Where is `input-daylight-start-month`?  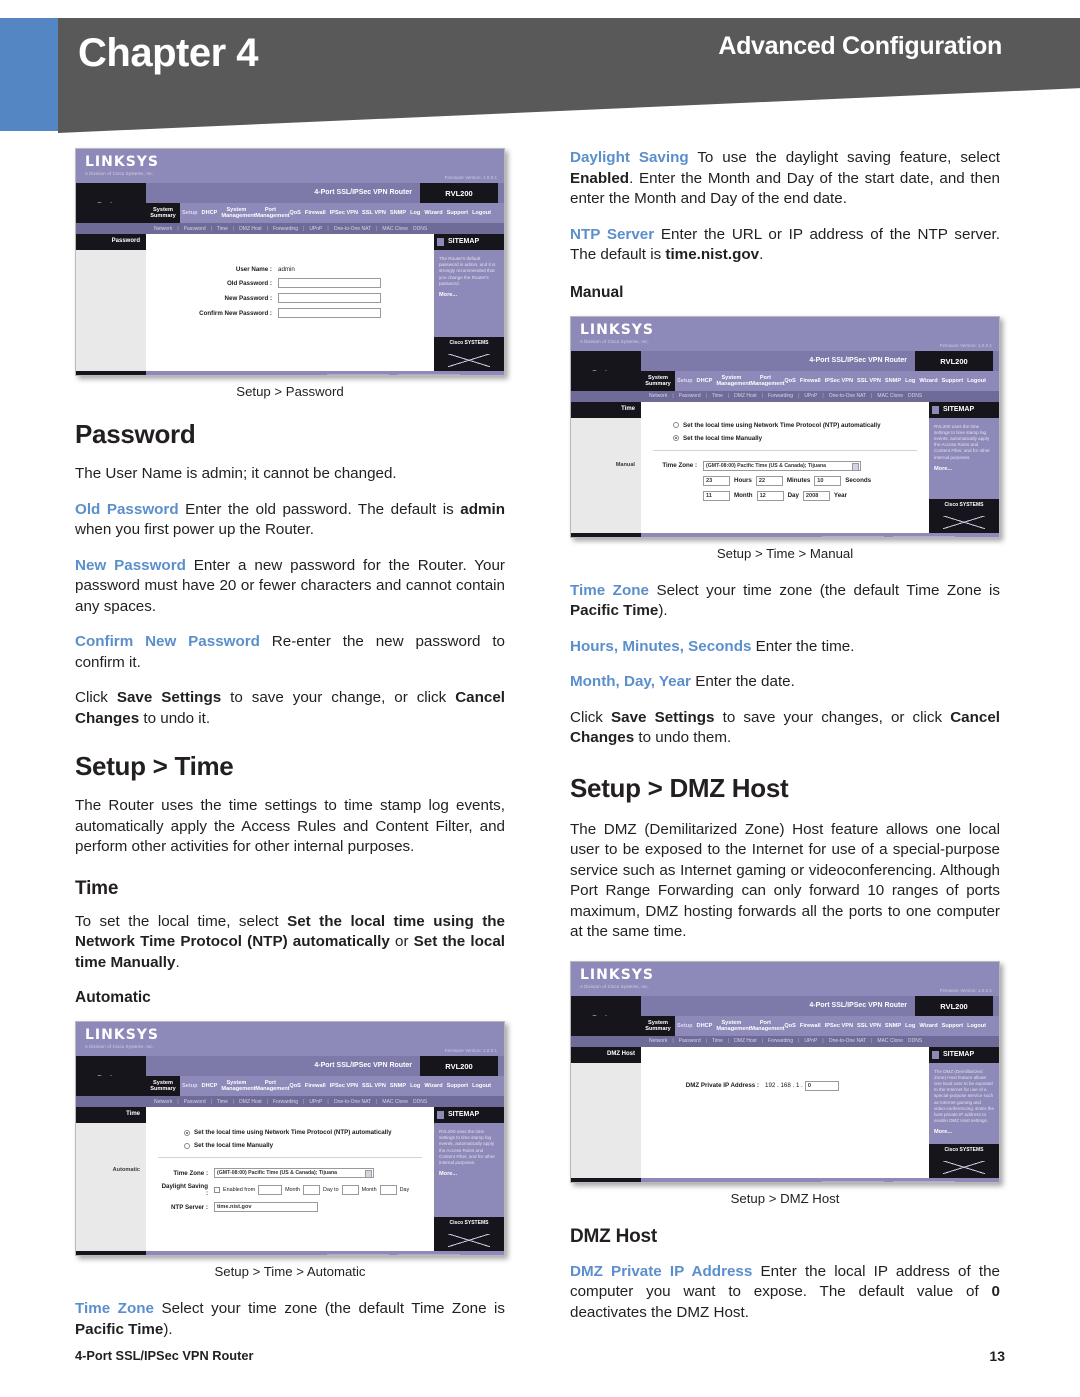
input-daylight-start-month is located at coordinates (270, 1190).